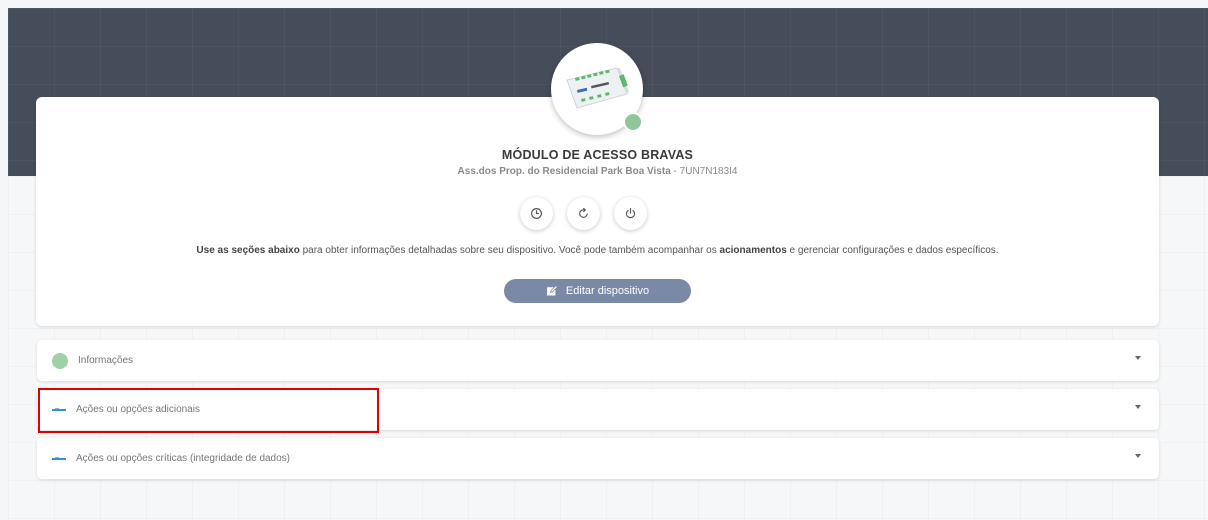 Image resolution: width=1208 pixels, height=520 pixels. I want to click on restart-button, so click(583, 213).